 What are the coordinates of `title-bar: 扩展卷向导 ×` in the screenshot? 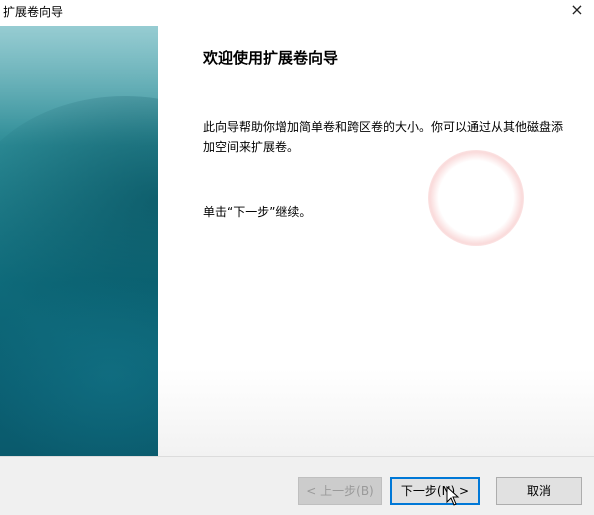 It's located at (297, 11).